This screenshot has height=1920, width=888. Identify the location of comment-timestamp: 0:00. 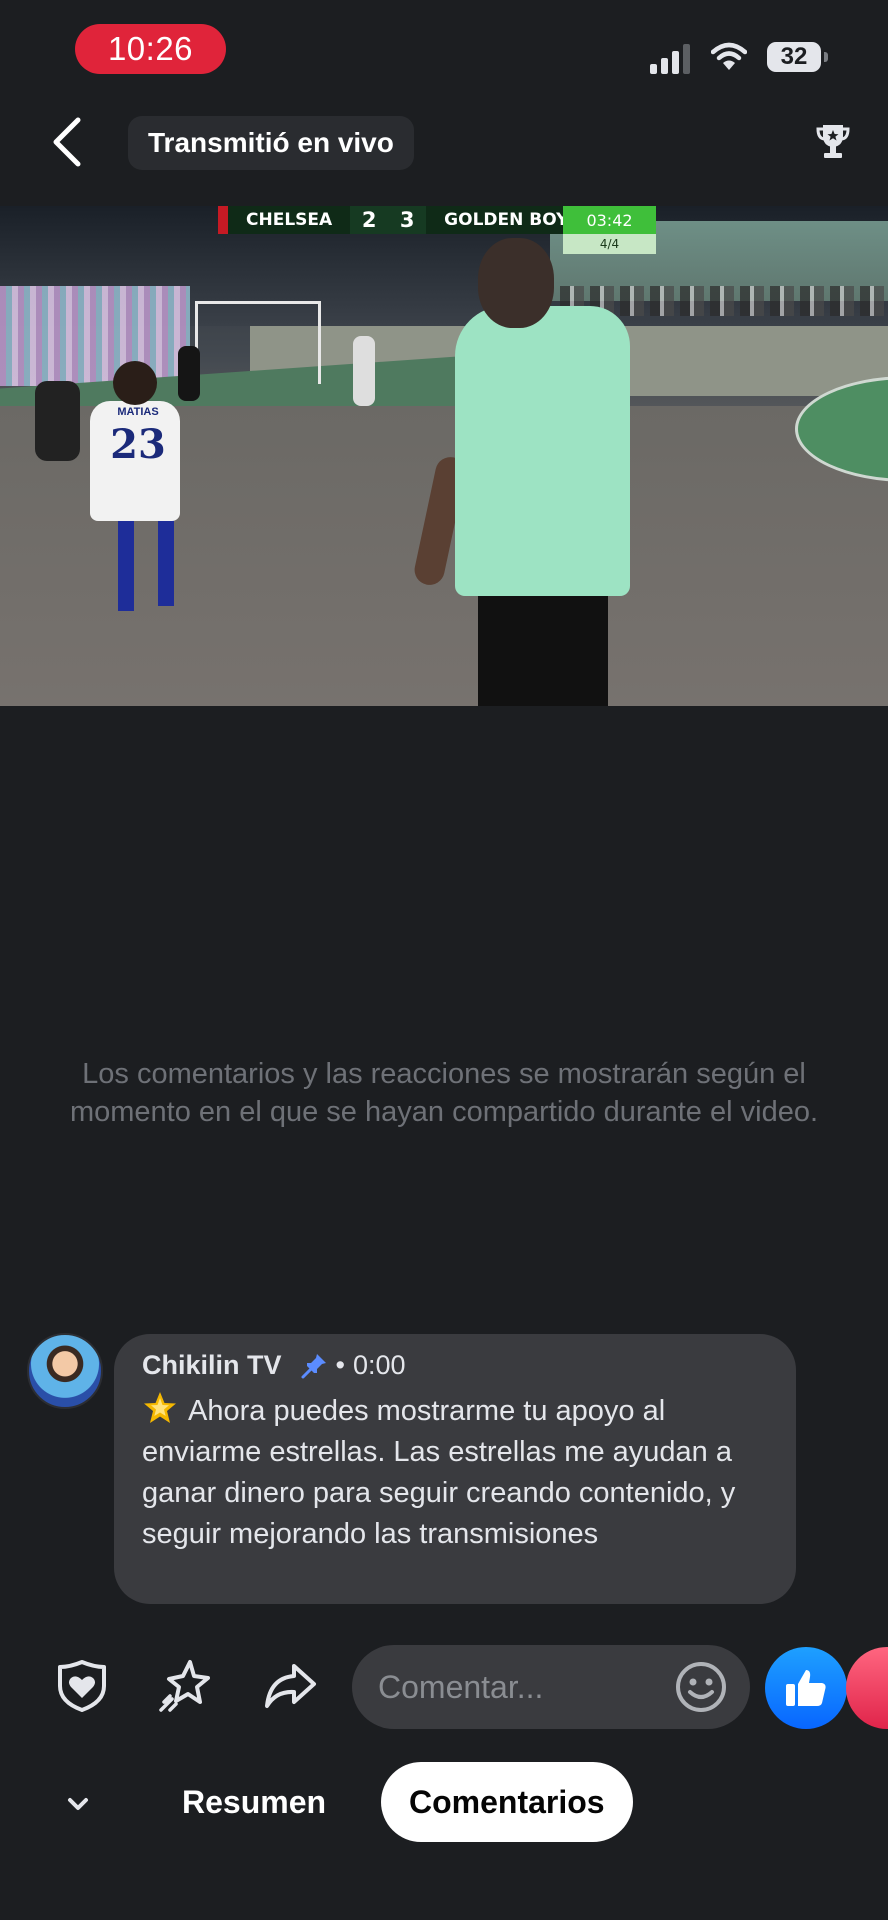
(379, 1365).